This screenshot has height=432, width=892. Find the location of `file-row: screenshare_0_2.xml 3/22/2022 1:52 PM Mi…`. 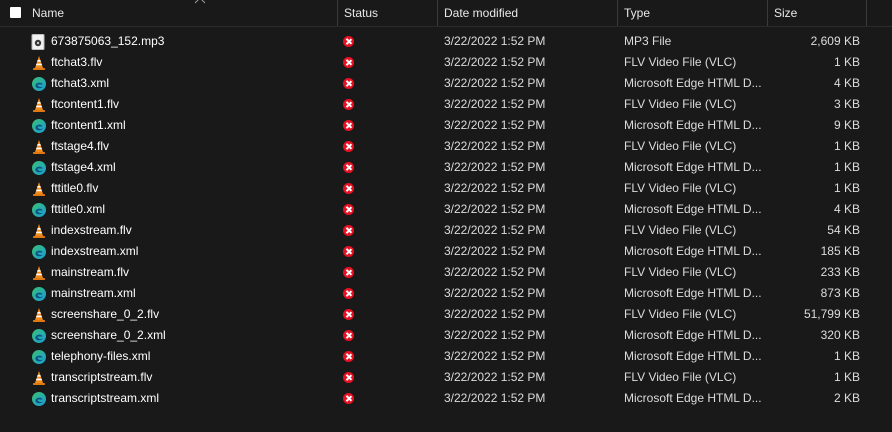

file-row: screenshare_0_2.xml 3/22/2022 1:52 PM Mi… is located at coordinates (446, 335).